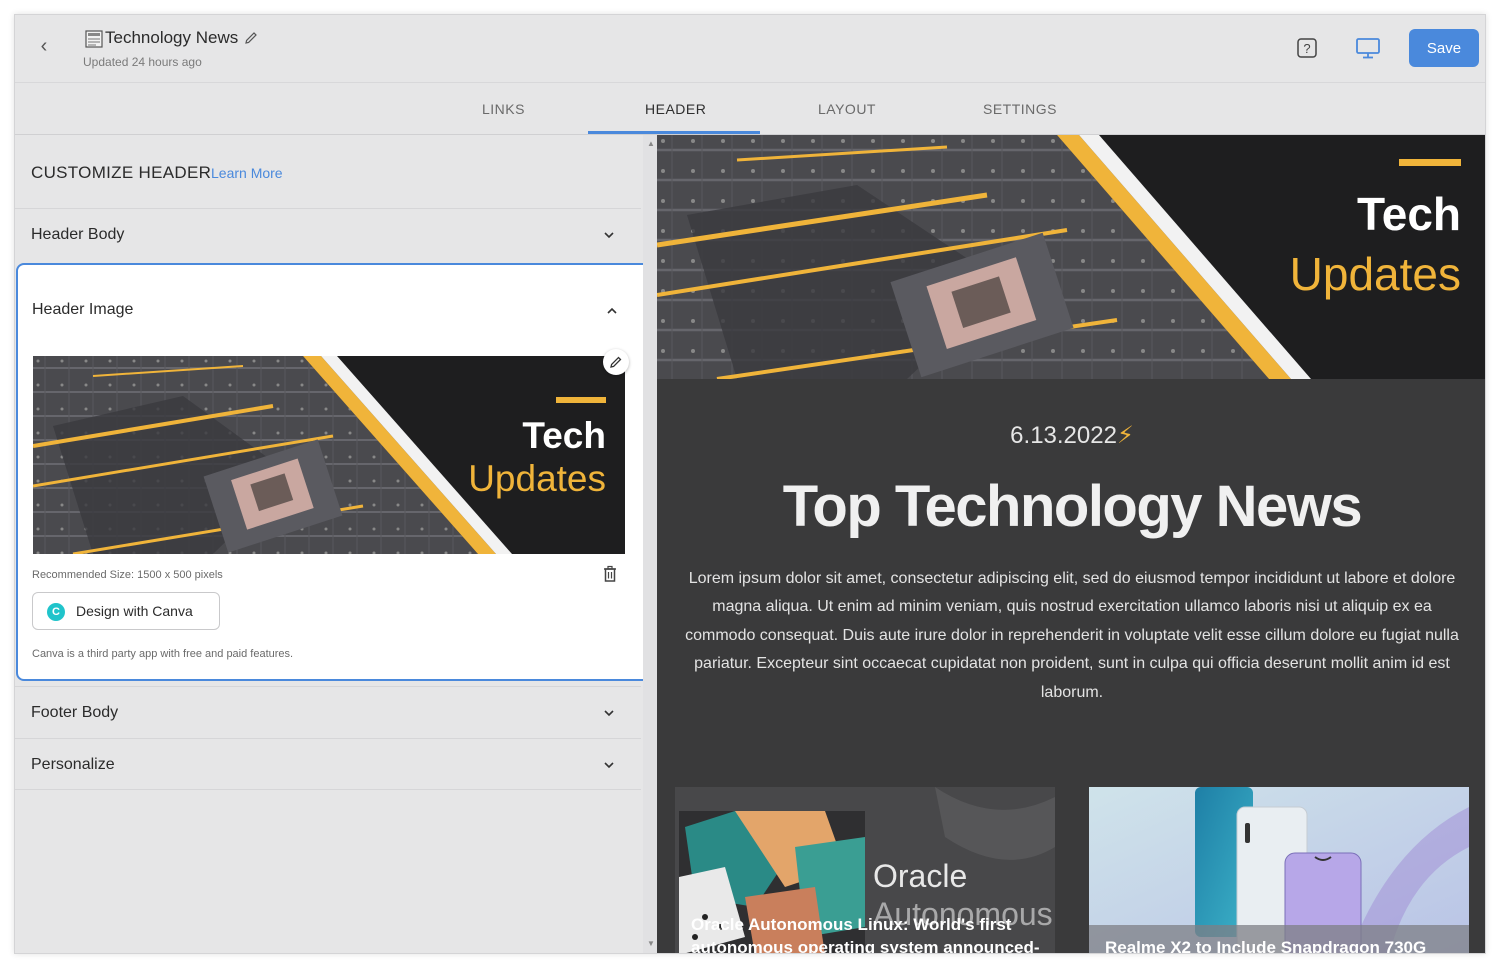 Image resolution: width=1499 pixels, height=967 pixels. Describe the element at coordinates (650, 544) in the screenshot. I see `panel-scrollbar` at that location.